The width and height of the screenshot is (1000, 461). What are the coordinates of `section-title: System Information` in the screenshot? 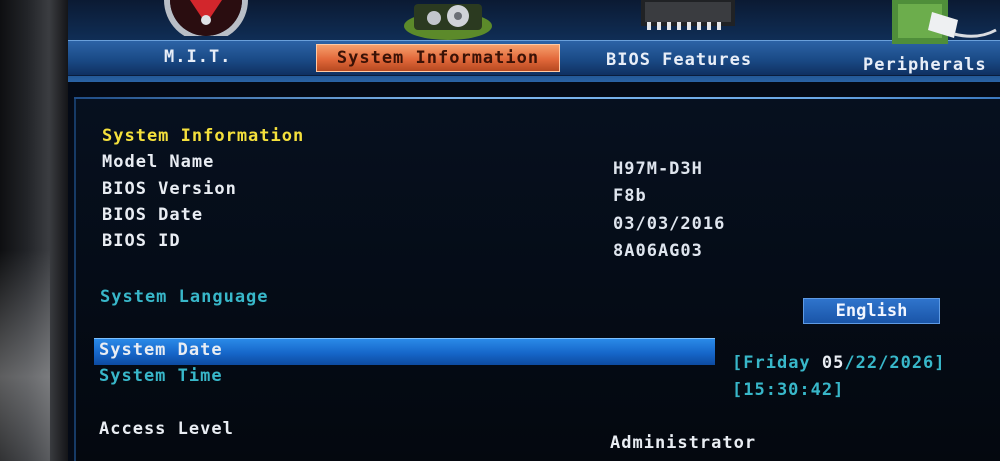 It's located at (203, 136).